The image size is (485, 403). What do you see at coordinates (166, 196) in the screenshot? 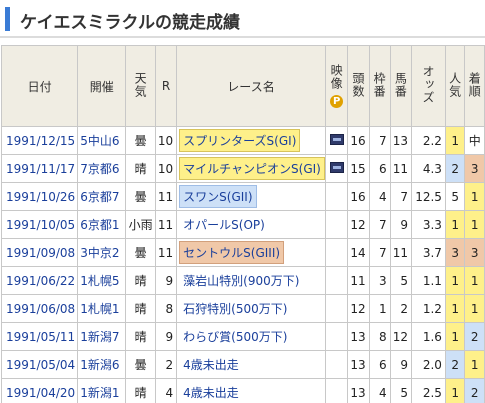
I see `cell-round: 11` at bounding box center [166, 196].